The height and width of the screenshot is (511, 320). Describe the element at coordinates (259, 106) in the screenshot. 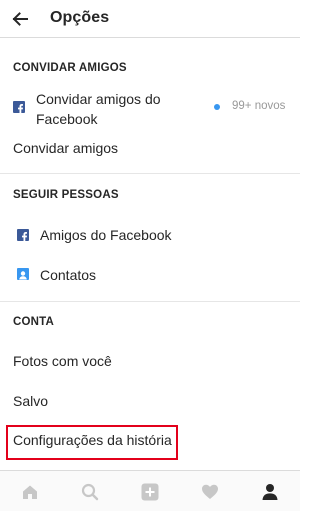

I see `new-count-badge: 99+ novos` at that location.